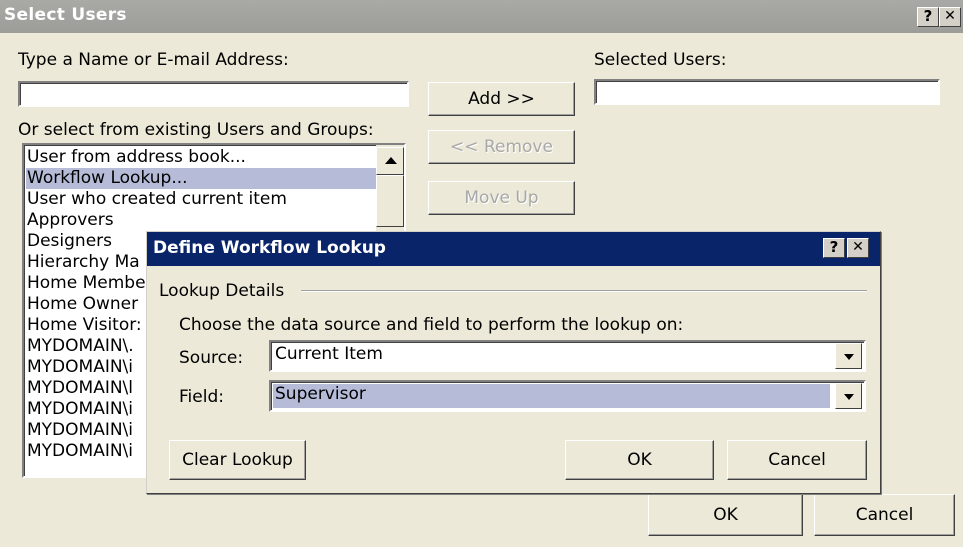 The width and height of the screenshot is (963, 547). I want to click on list-item: Designers, so click(69, 241).